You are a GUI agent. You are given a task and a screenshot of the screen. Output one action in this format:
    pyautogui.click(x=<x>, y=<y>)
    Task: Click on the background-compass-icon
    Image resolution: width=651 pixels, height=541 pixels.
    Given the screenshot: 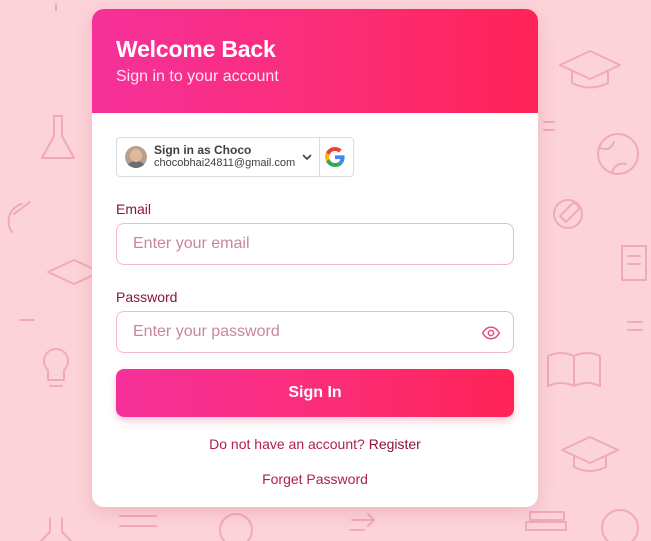 What is the action you would take?
    pyautogui.click(x=19, y=217)
    